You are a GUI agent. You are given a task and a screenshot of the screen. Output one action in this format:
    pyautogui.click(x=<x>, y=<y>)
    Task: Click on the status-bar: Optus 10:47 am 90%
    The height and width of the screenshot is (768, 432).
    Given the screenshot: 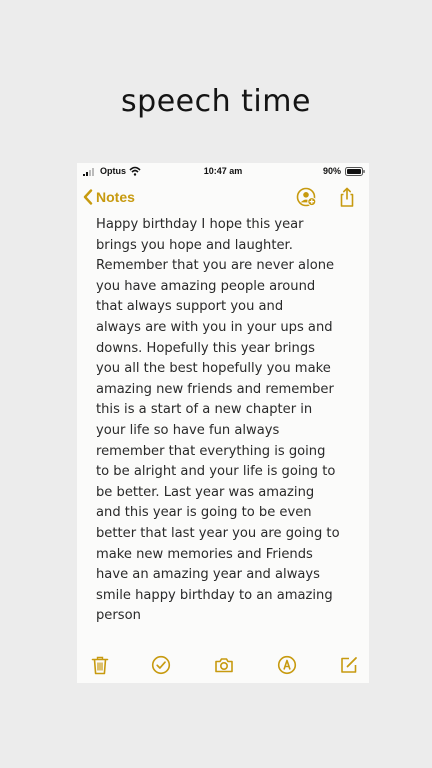 What is the action you would take?
    pyautogui.click(x=223, y=172)
    